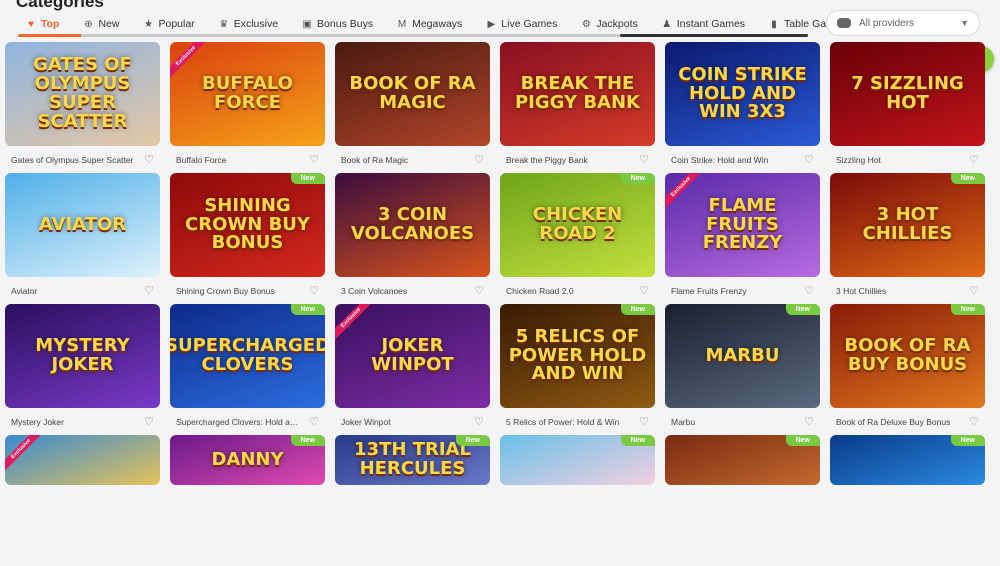  I want to click on tab-popular: ★ Popular, so click(168, 24).